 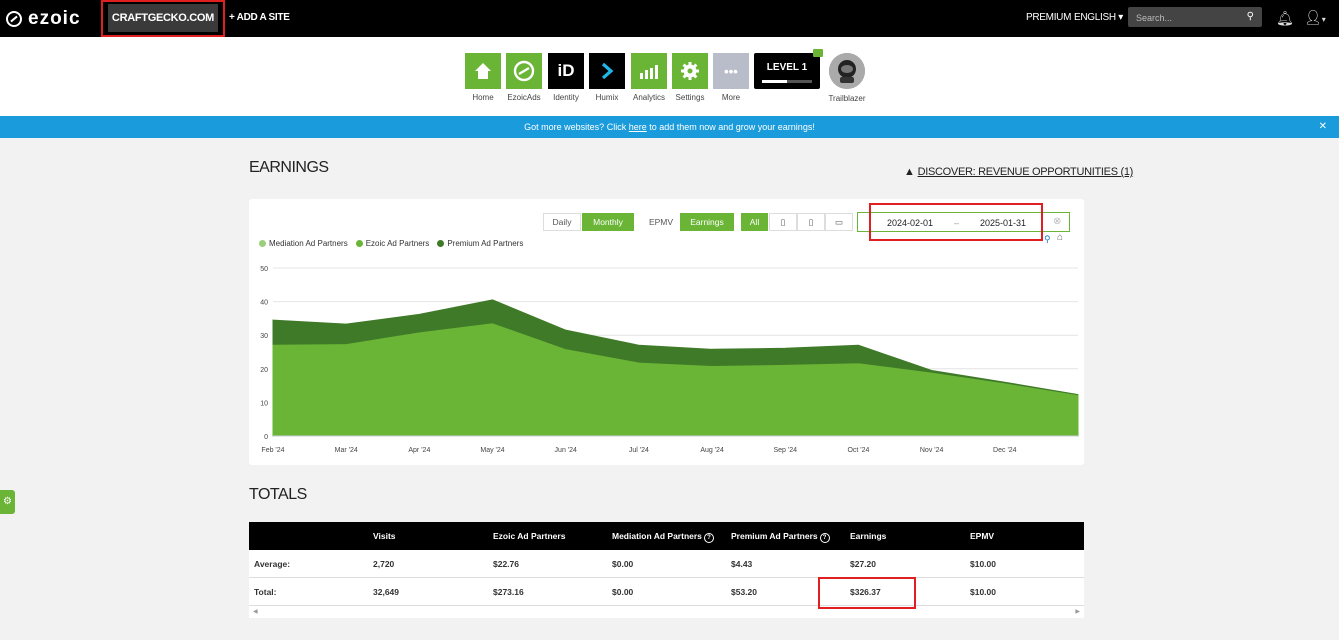 I want to click on legend-item: Ezoic Ad Partners, so click(x=392, y=243).